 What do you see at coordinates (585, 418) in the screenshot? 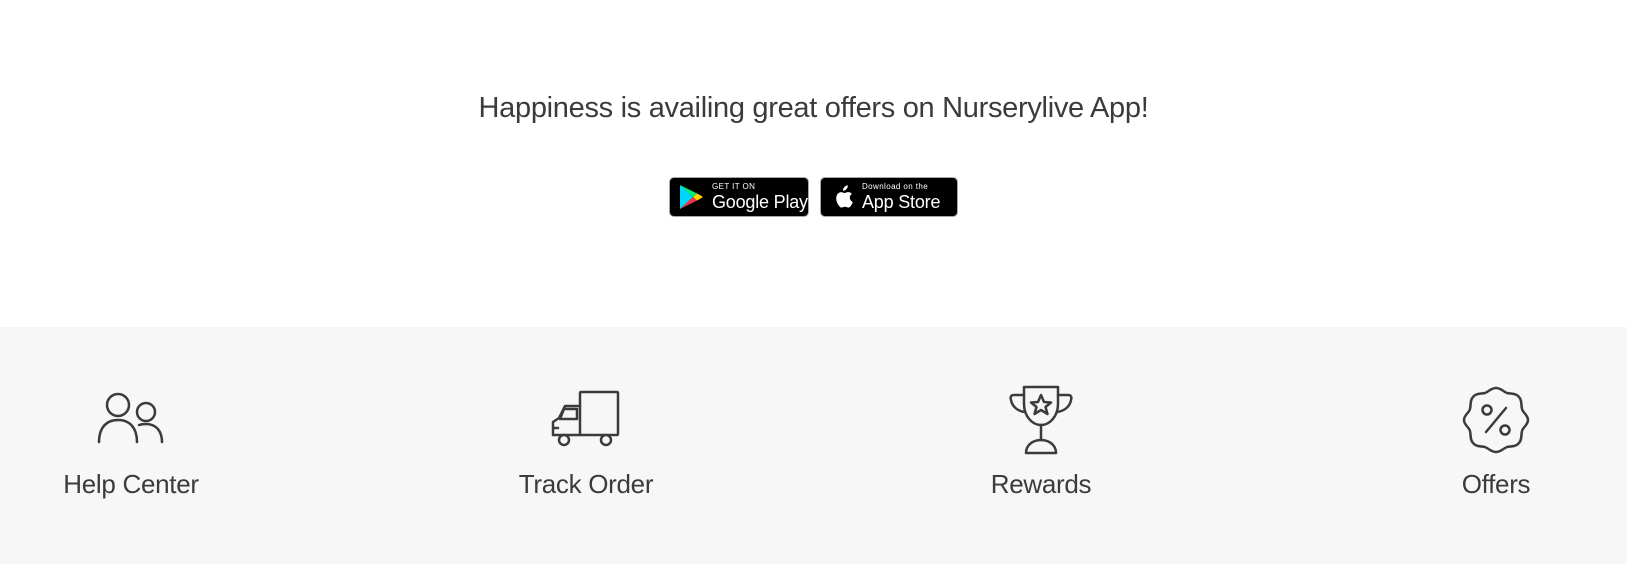
I see `truck-icon` at bounding box center [585, 418].